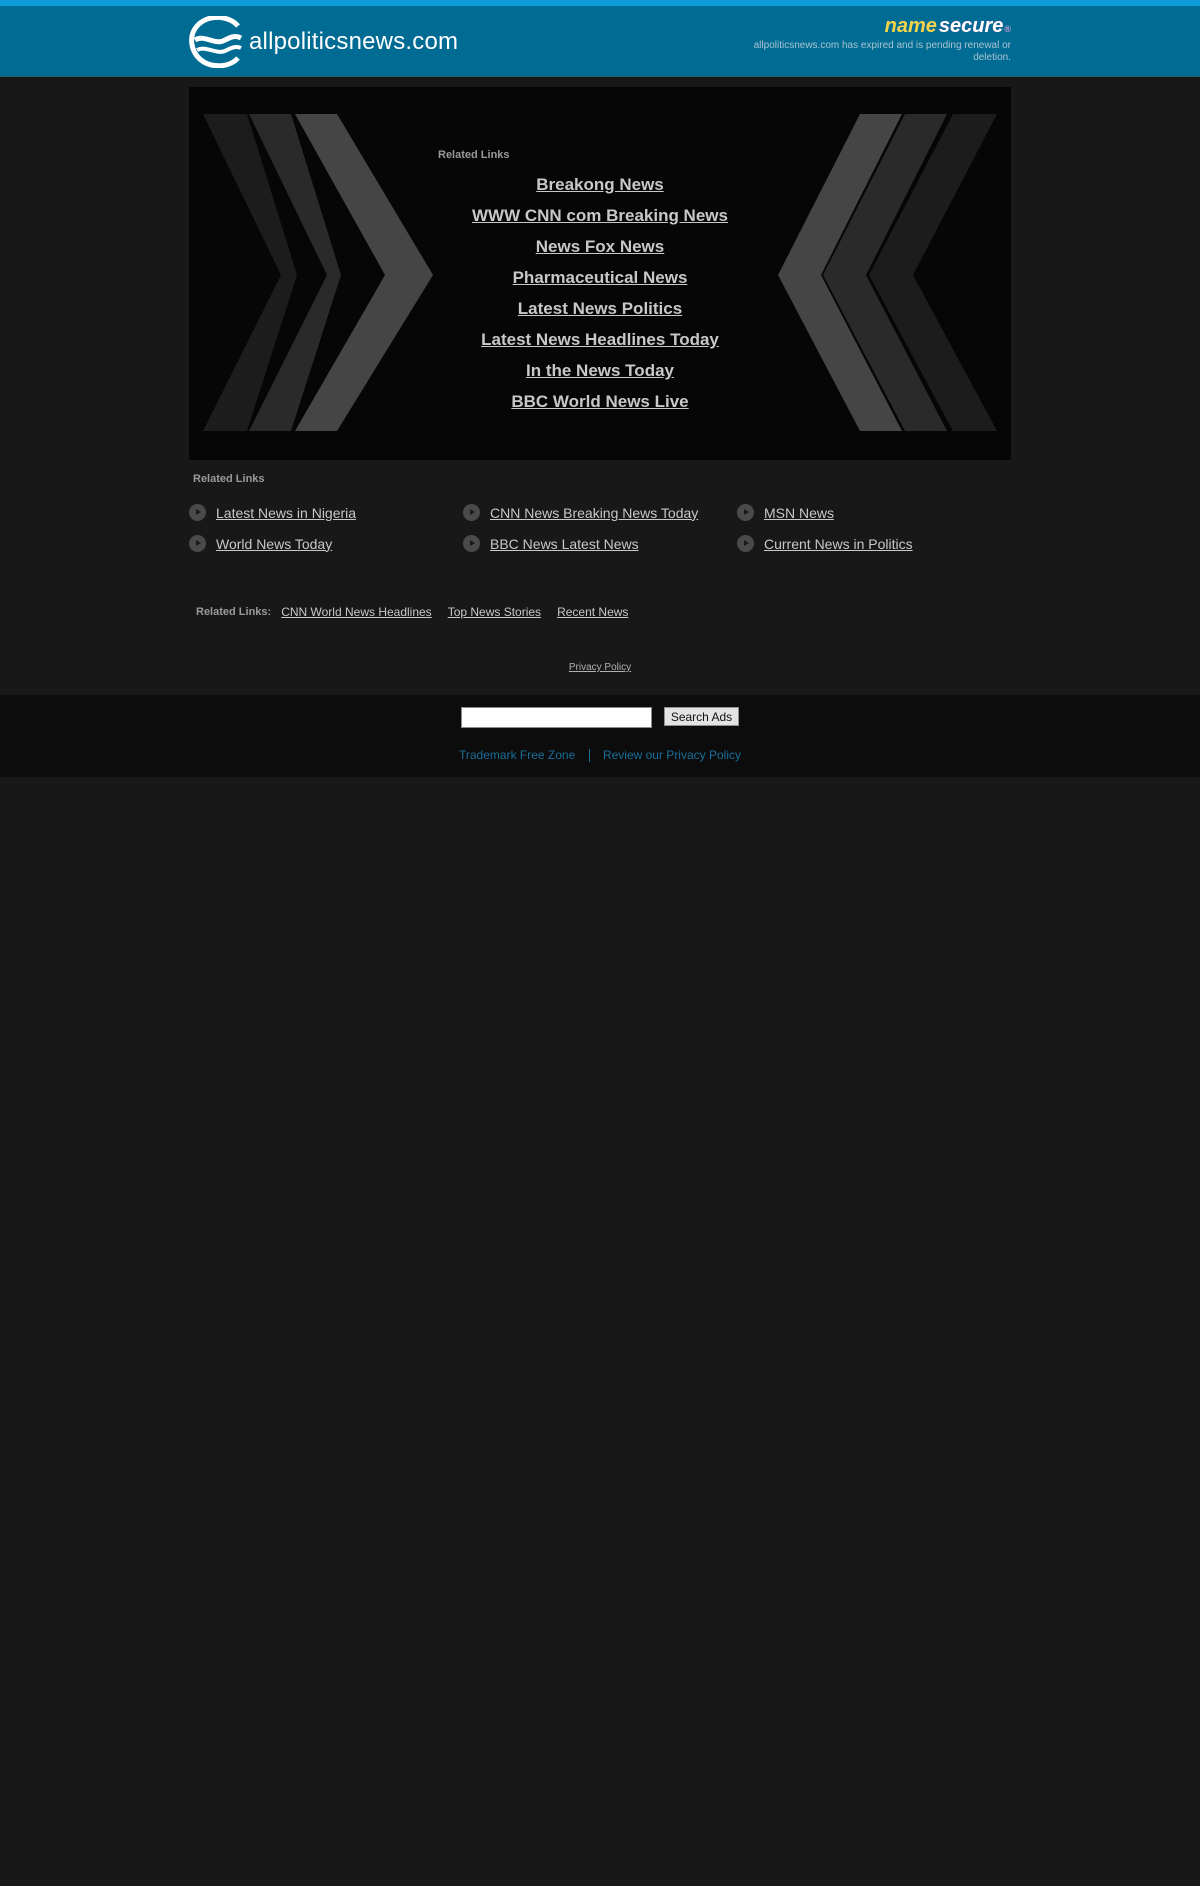 This screenshot has width=1200, height=1886. I want to click on list-item: Current News in Politics, so click(874, 543).